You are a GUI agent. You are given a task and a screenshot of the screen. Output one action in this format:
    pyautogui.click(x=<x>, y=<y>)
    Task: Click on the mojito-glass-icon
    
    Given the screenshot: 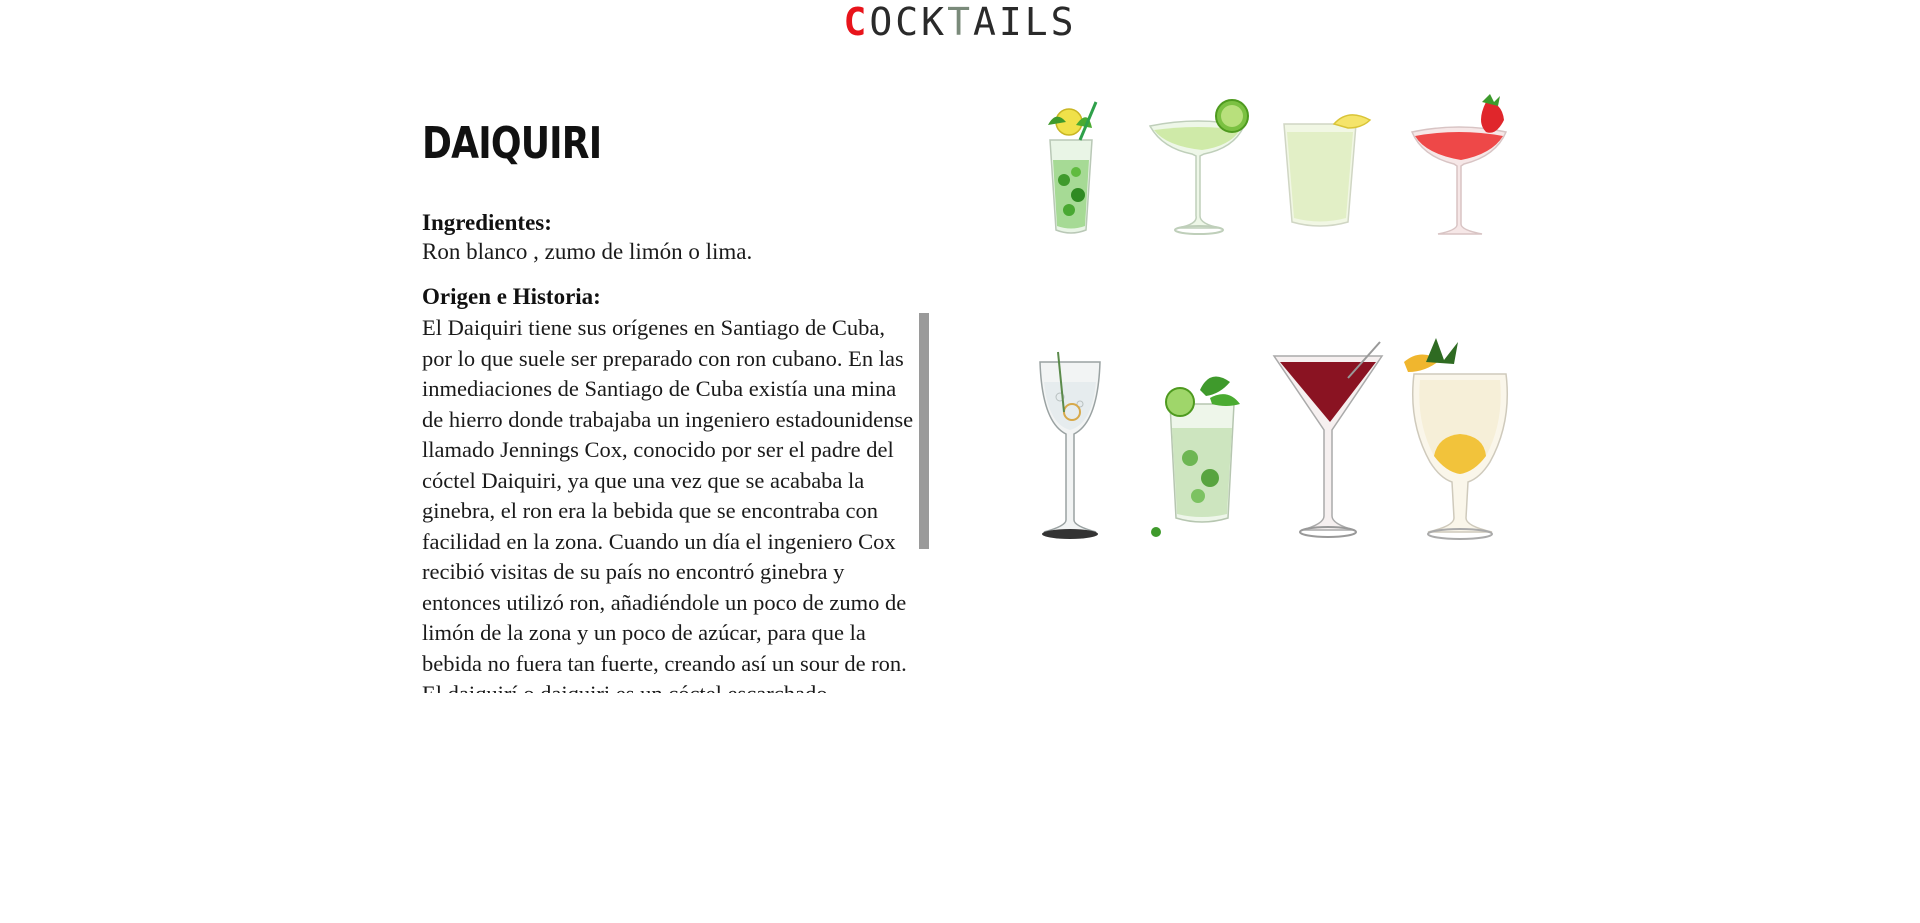 What is the action you would take?
    pyautogui.click(x=1071, y=170)
    